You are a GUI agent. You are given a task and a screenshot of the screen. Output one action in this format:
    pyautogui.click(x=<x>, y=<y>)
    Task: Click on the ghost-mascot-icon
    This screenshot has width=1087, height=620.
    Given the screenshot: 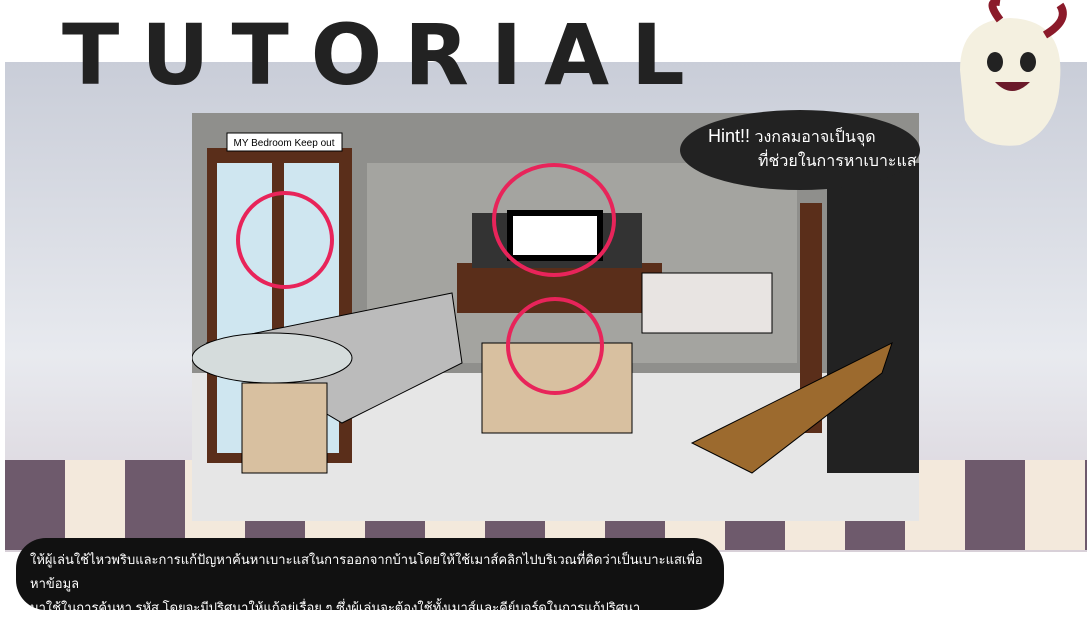 What is the action you would take?
    pyautogui.click(x=1013, y=73)
    